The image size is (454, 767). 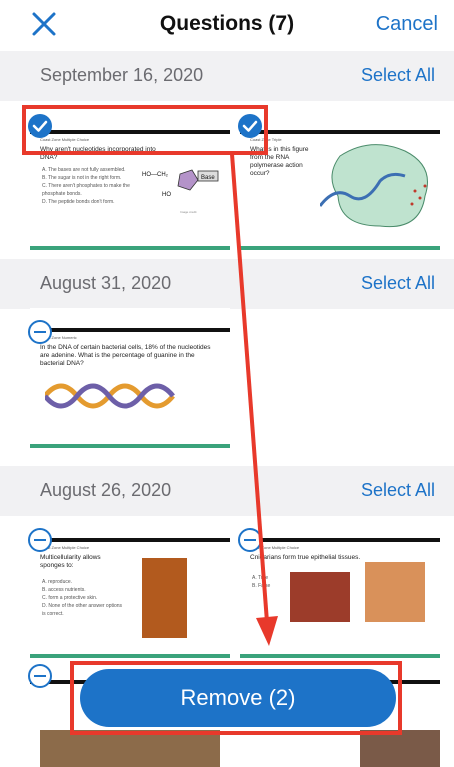 I want to click on annotation-arrow-icon, so click(x=254, y=399).